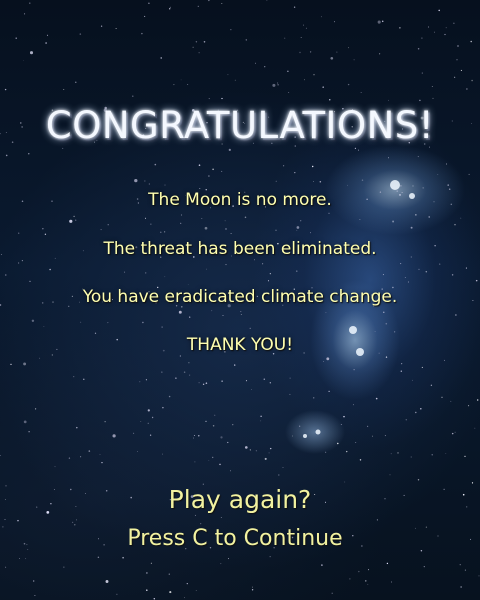 The width and height of the screenshot is (480, 600). I want to click on play-again-prompt: Play again?, so click(240, 499).